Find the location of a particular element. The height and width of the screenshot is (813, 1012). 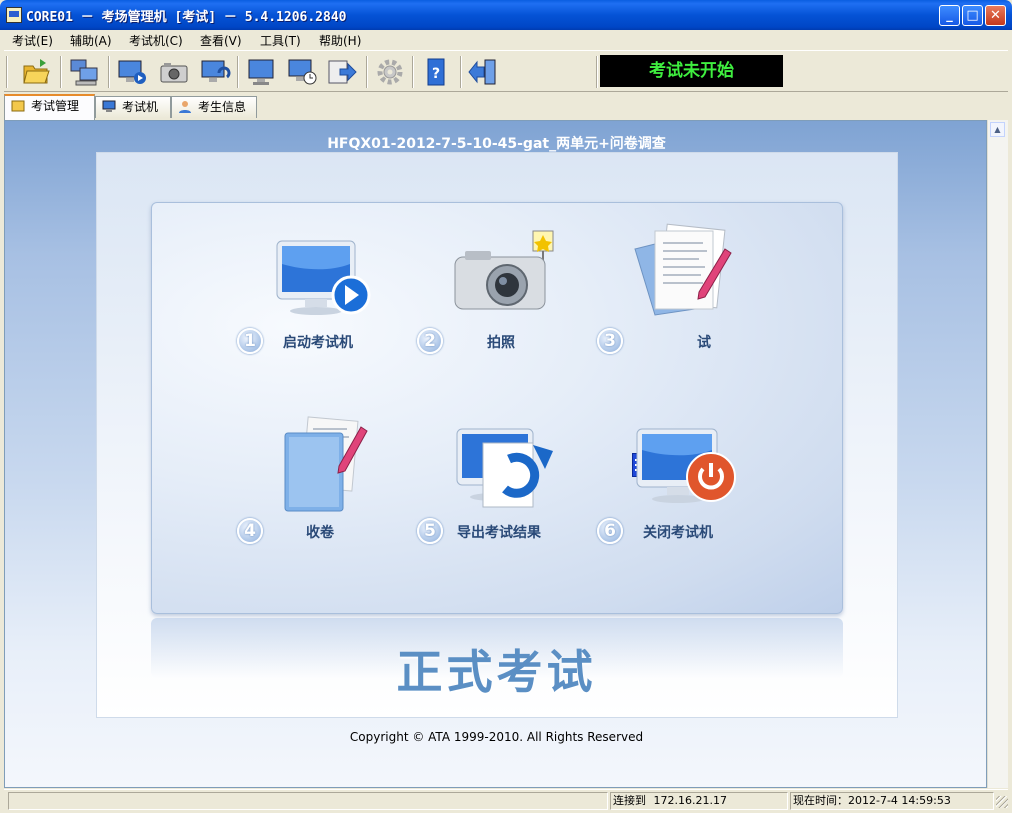

tab-label: 考试管理 is located at coordinates (55, 106).